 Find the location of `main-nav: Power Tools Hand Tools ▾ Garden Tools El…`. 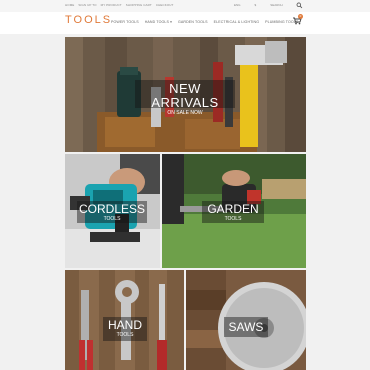

main-nav: Power Tools Hand Tools ▾ Garden Tools El… is located at coordinates (204, 22).